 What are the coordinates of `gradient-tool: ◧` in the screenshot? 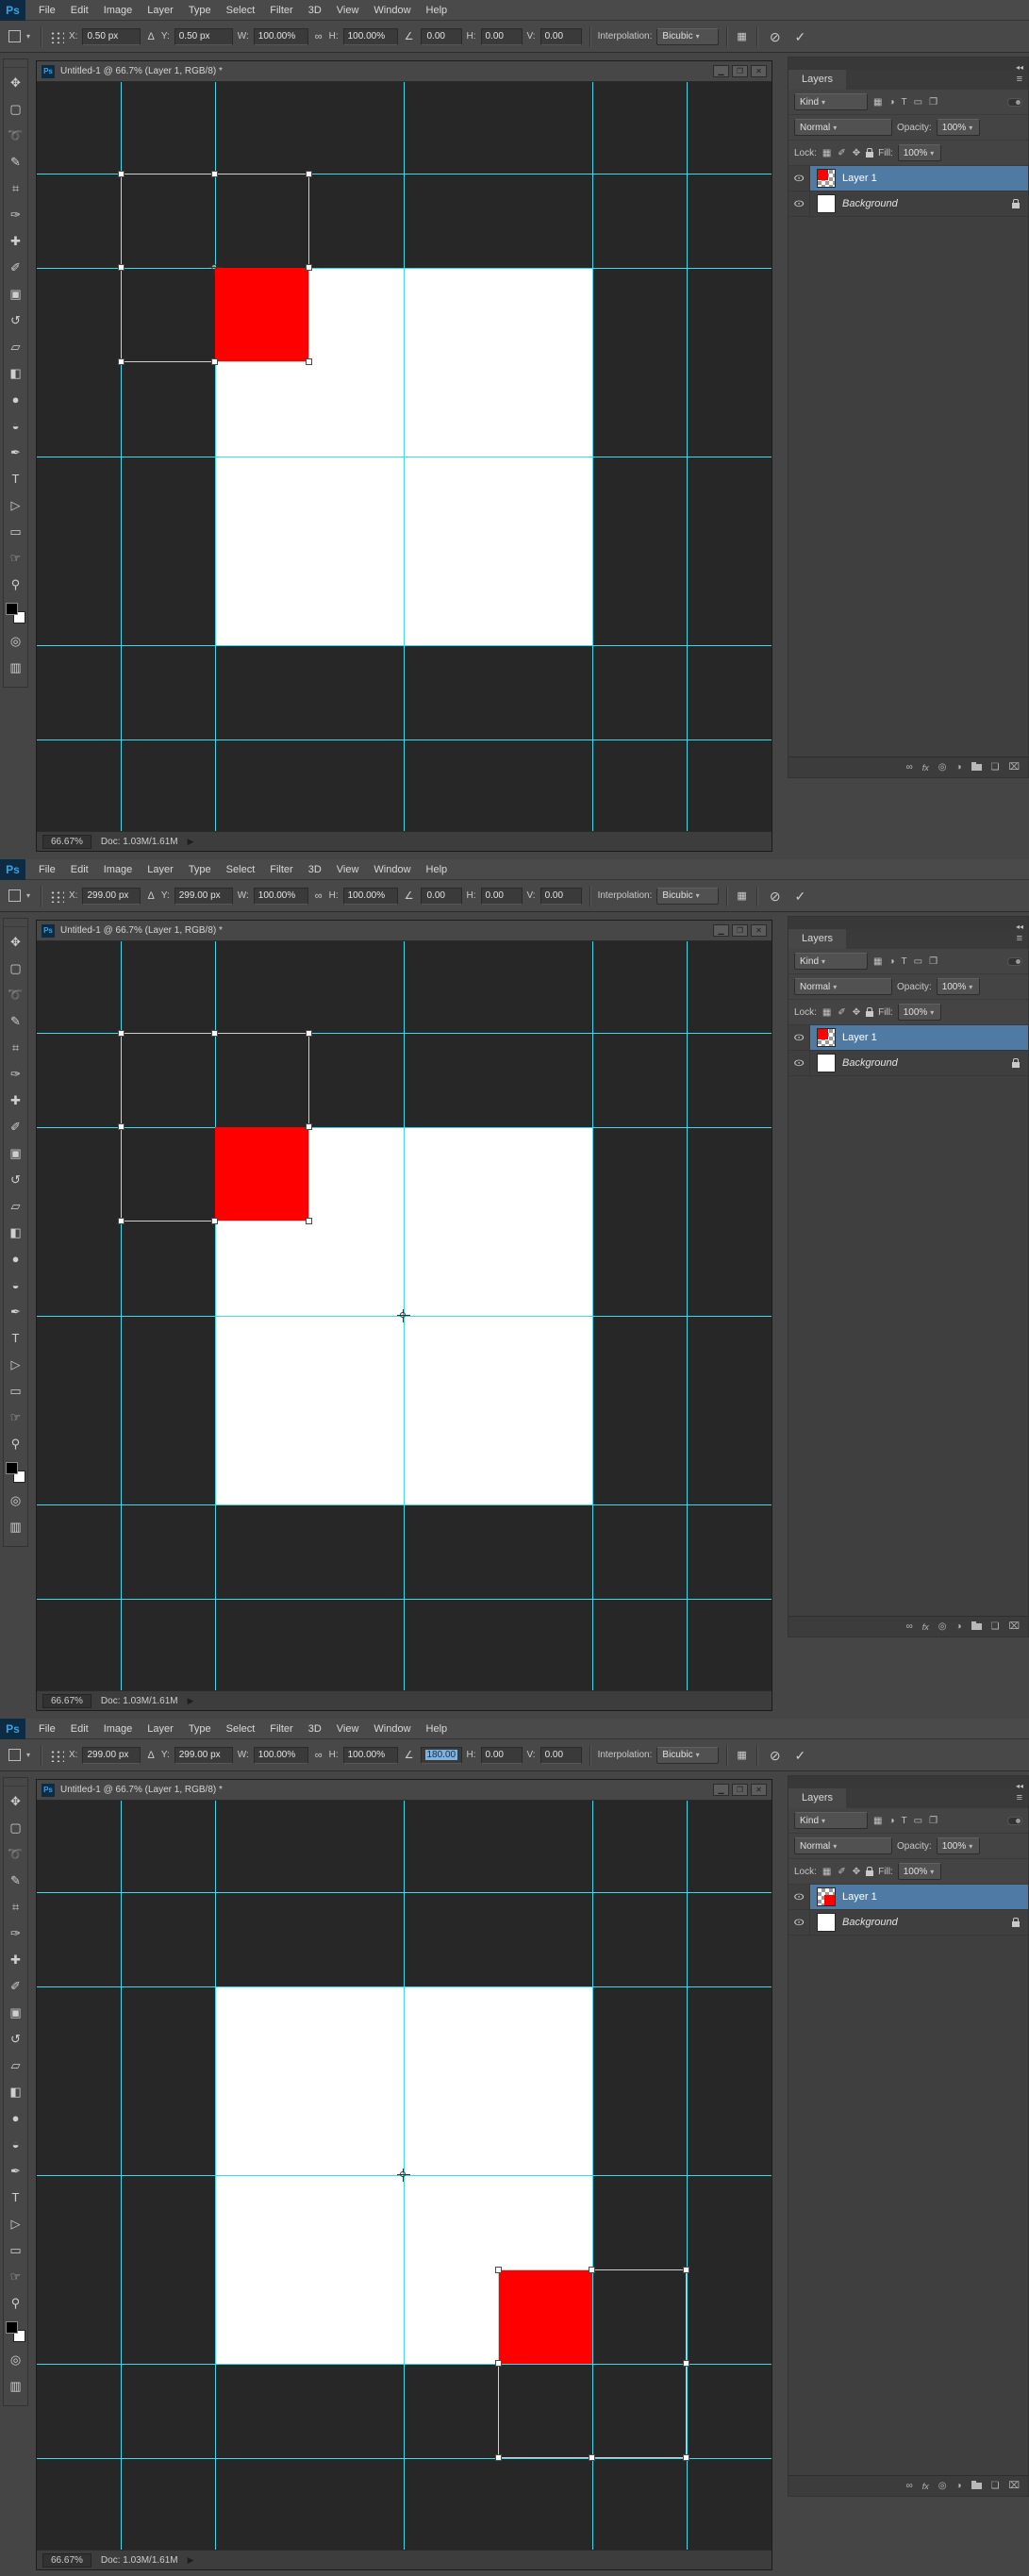 It's located at (16, 374).